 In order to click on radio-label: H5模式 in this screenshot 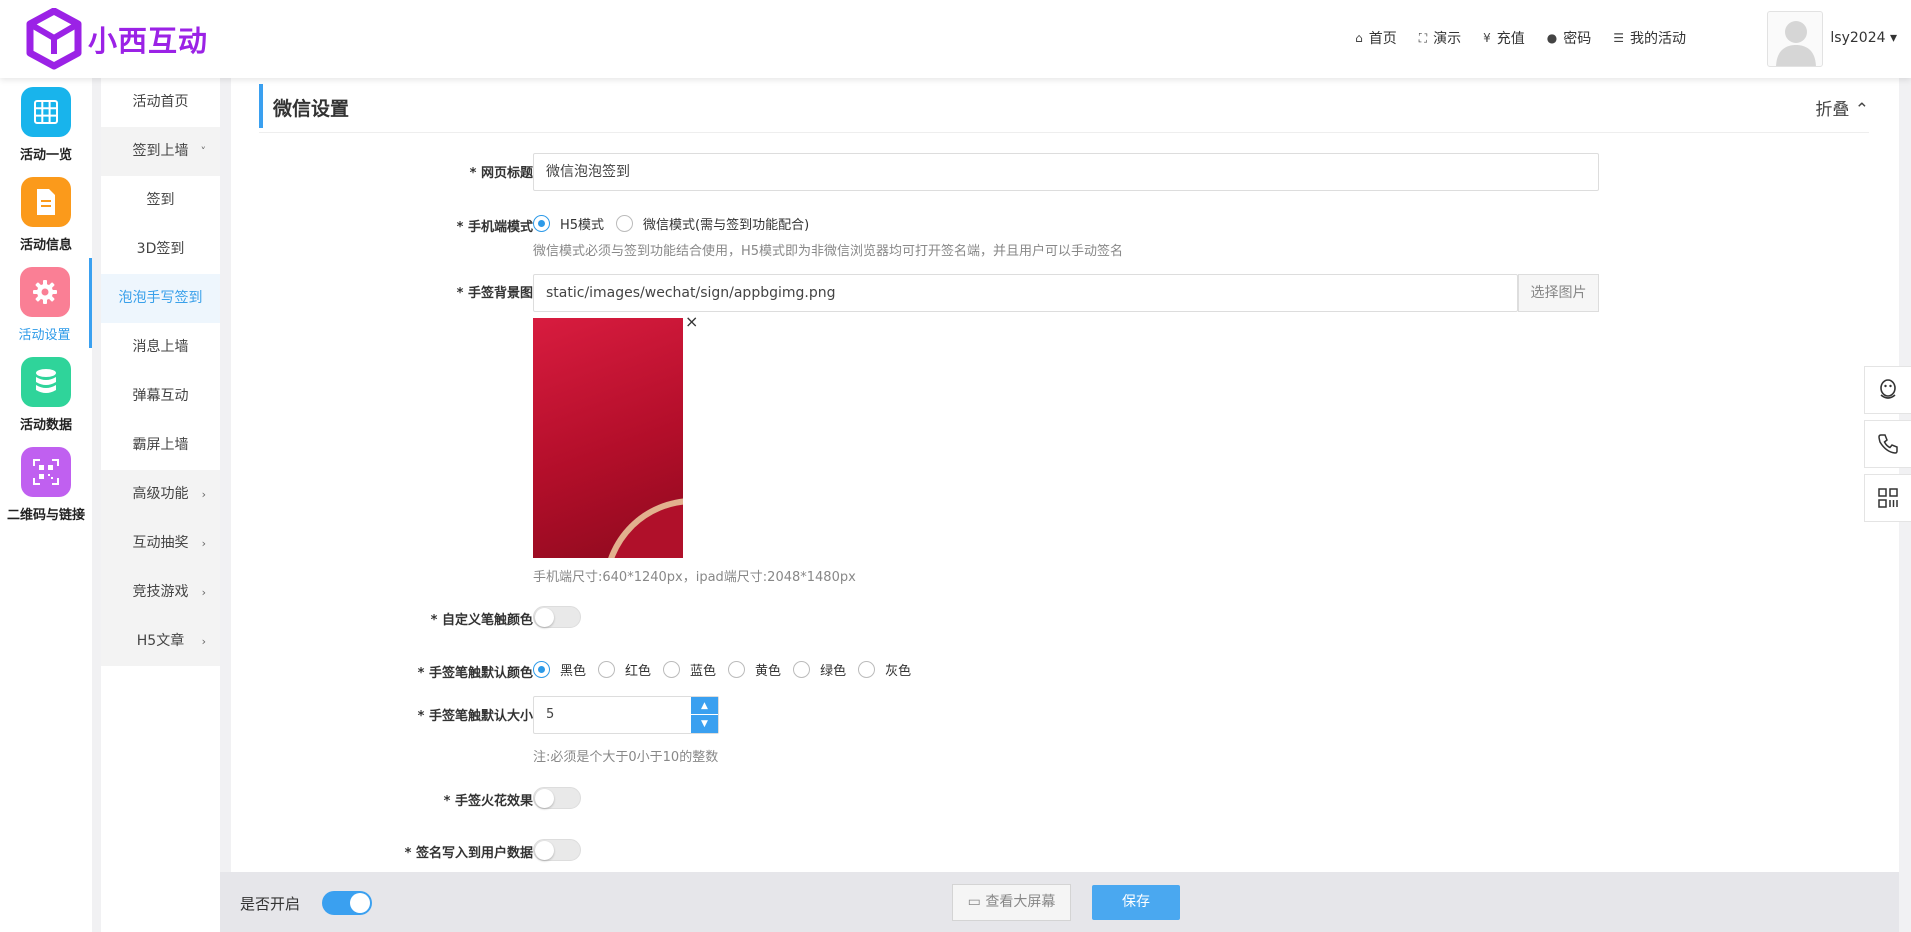, I will do `click(582, 225)`.